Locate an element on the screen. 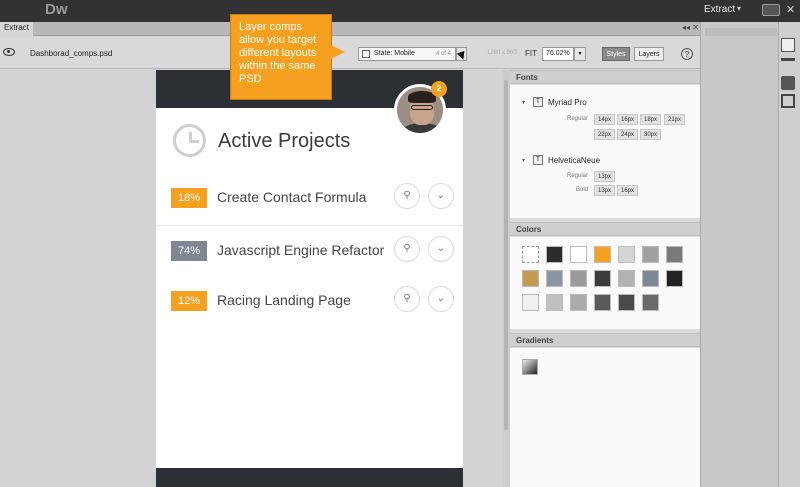 This screenshot has height=487, width=800. layers-button: Layers is located at coordinates (649, 54).